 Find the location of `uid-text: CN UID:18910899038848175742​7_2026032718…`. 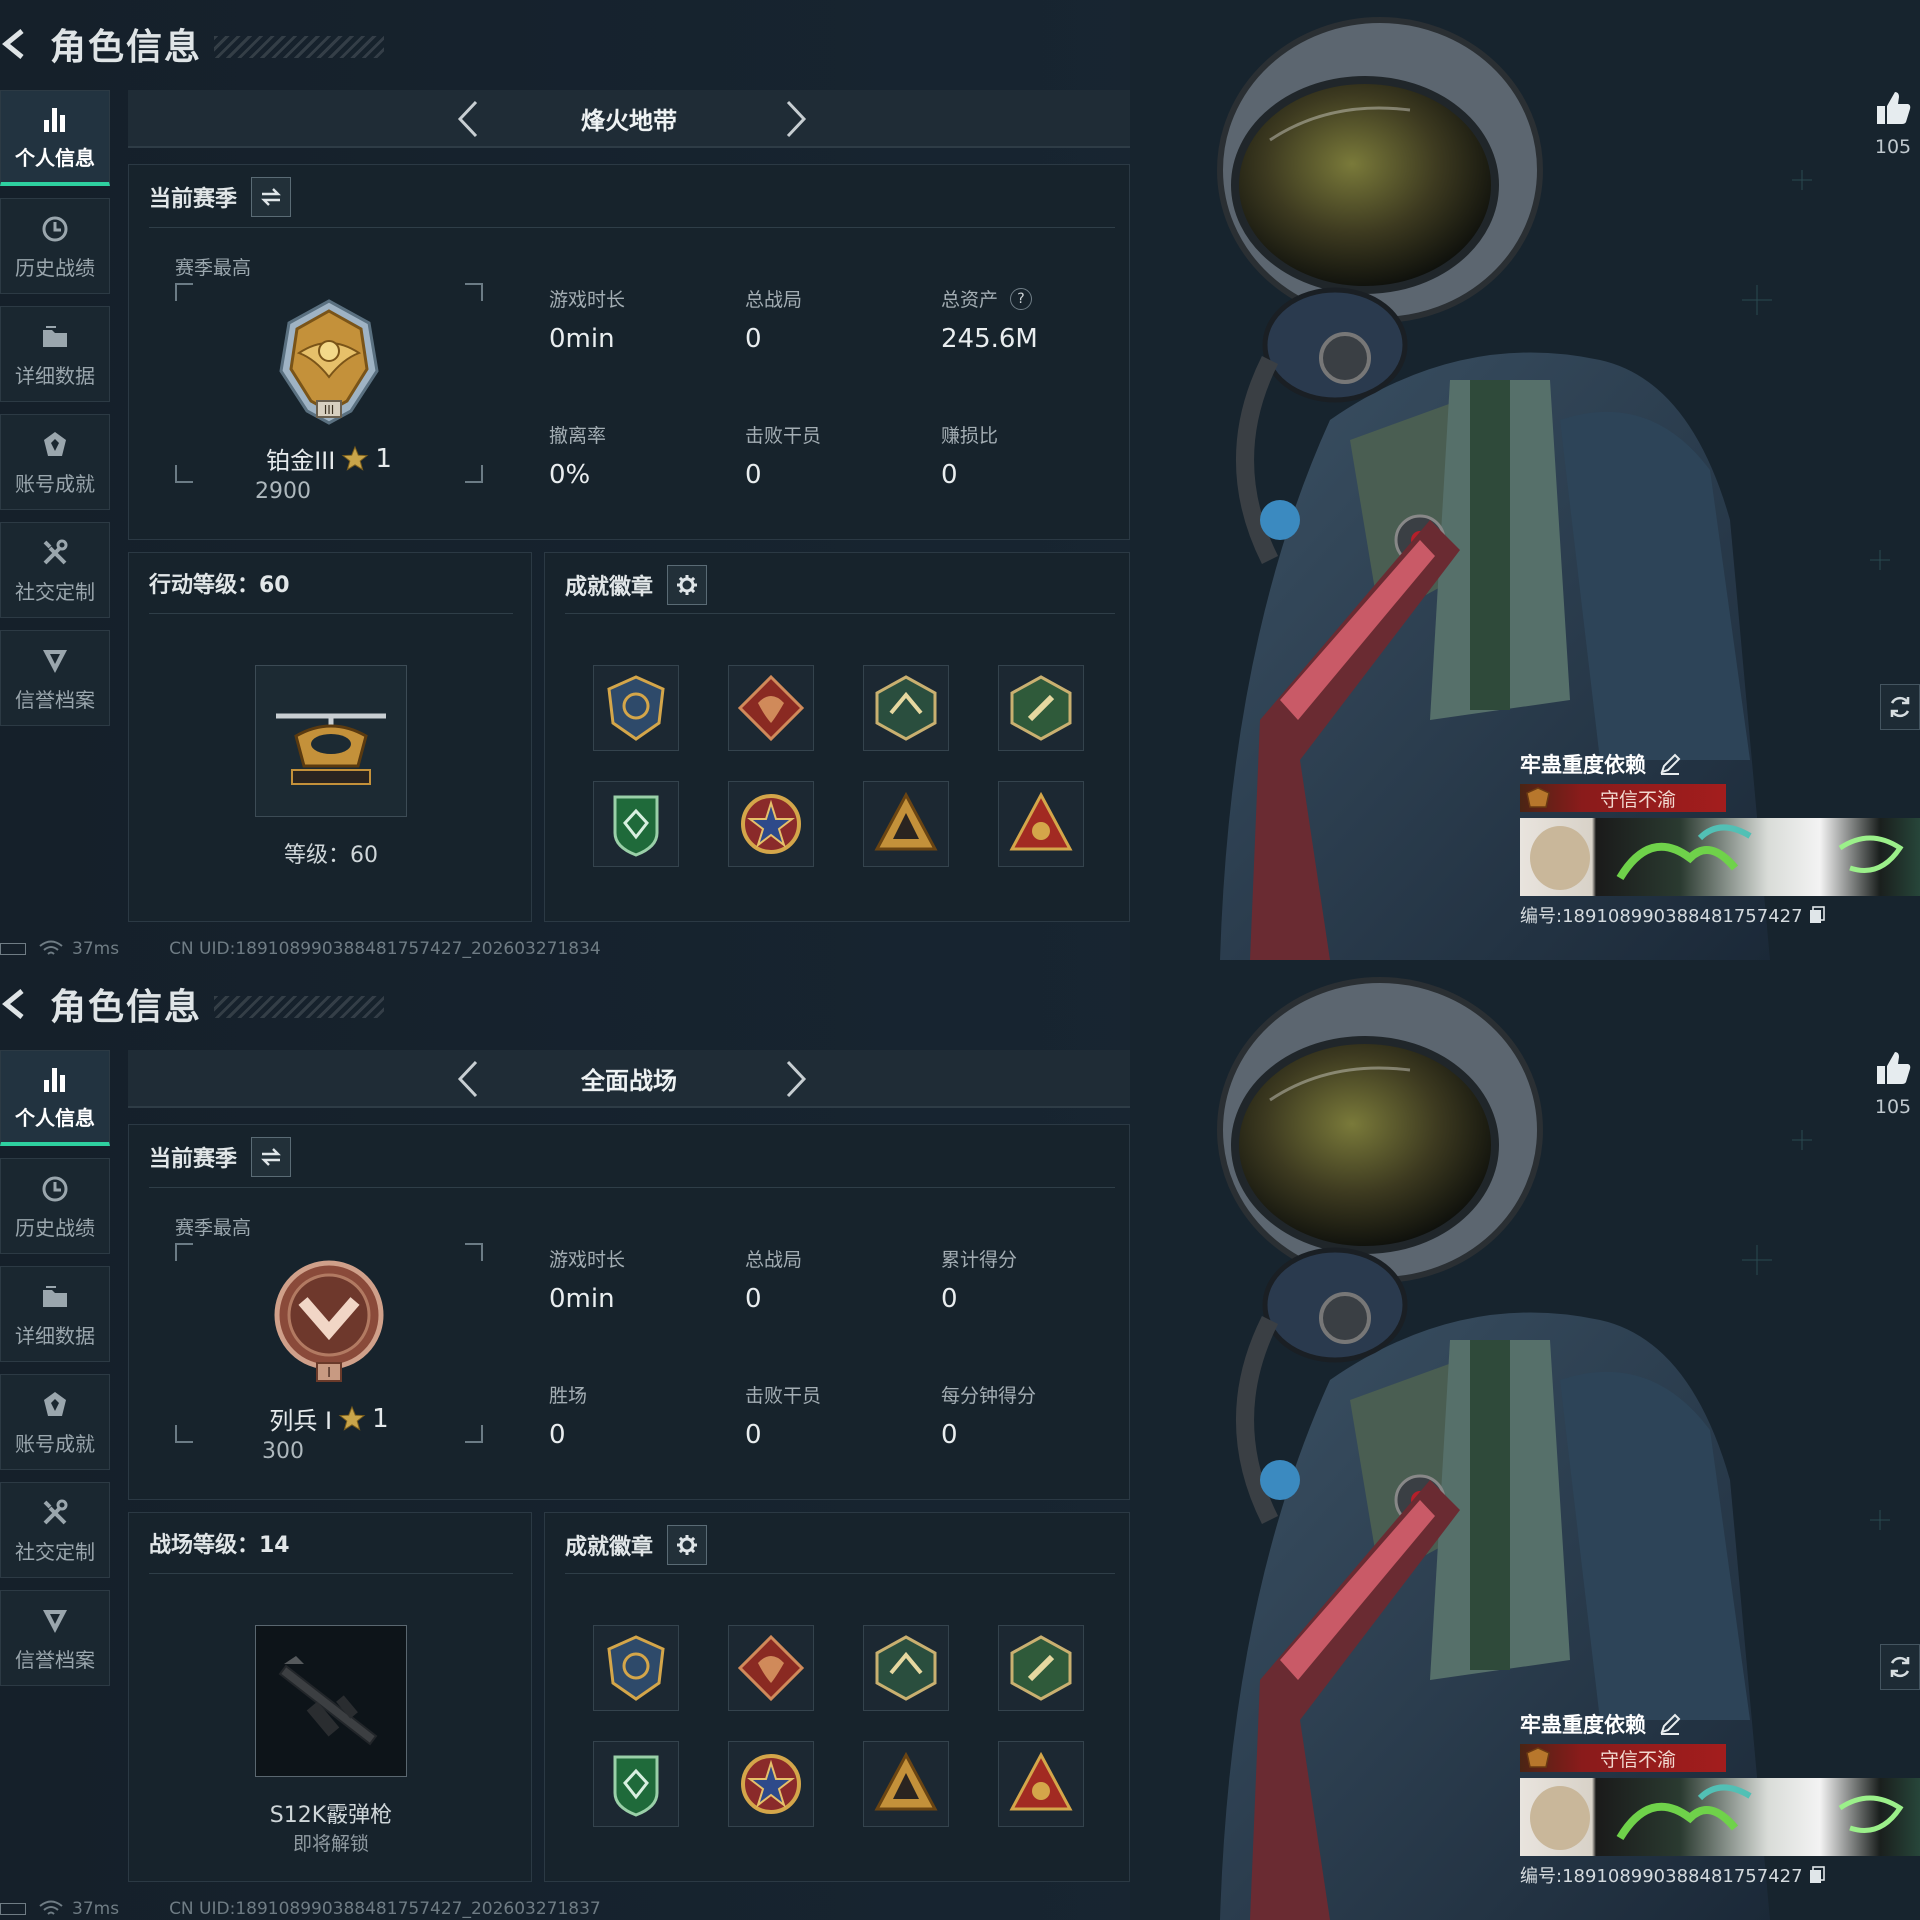

uid-text: CN UID:18910899038848175742​7_2026032718… is located at coordinates (385, 949).